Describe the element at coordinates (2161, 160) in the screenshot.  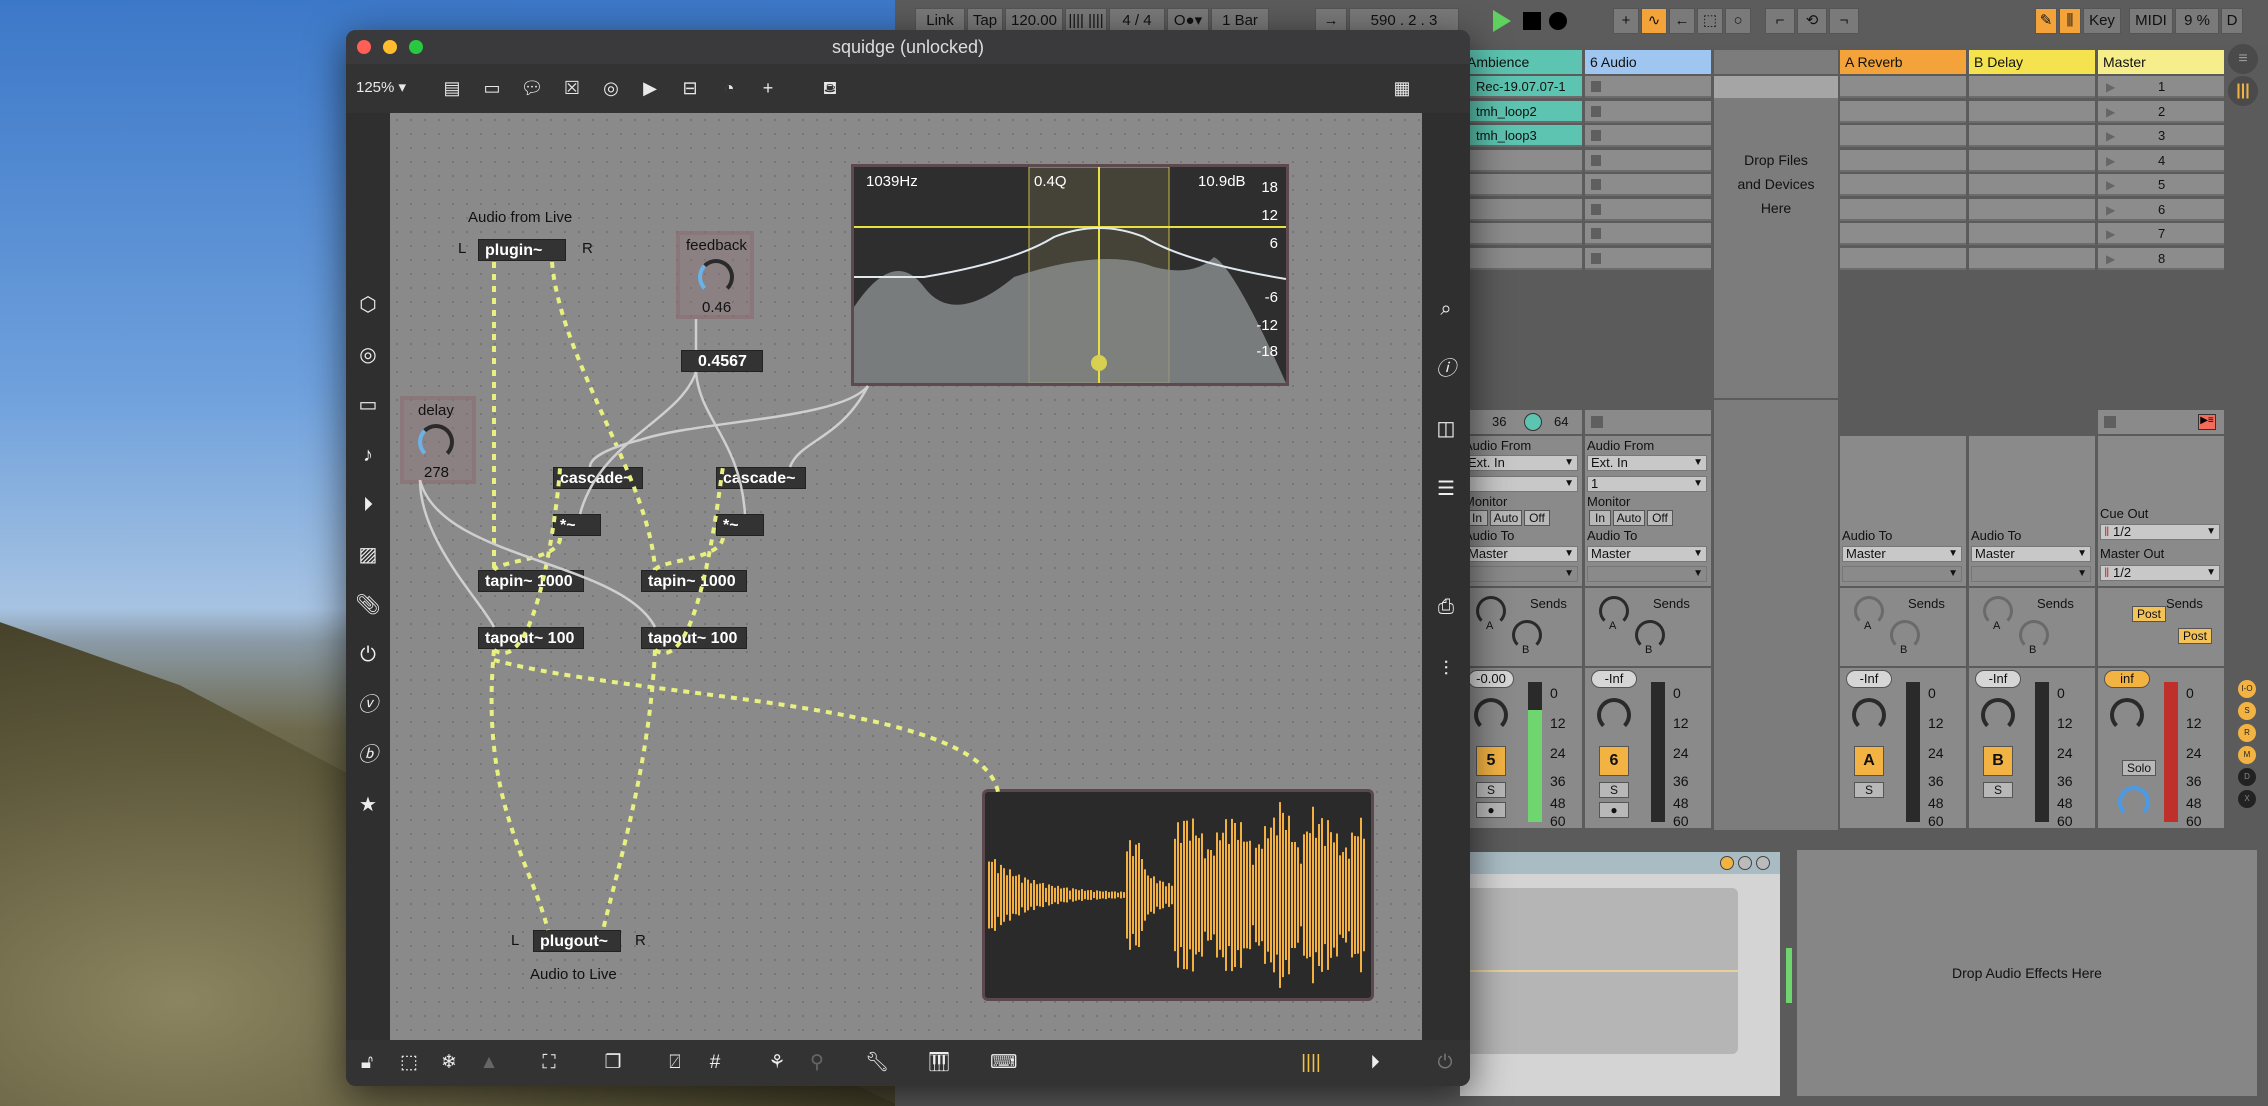
I see `scene-launch: ▶ 4` at that location.